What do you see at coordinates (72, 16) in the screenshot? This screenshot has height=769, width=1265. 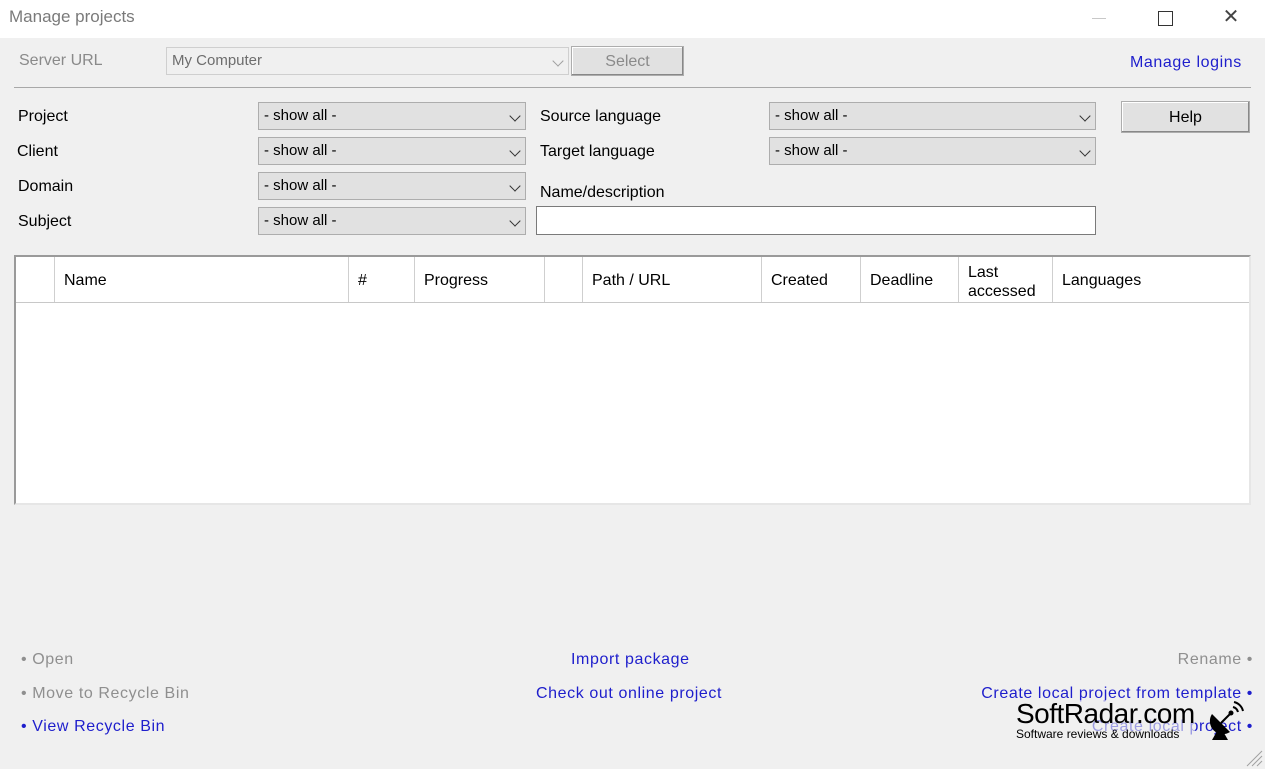 I see `window-title: Manage projects` at bounding box center [72, 16].